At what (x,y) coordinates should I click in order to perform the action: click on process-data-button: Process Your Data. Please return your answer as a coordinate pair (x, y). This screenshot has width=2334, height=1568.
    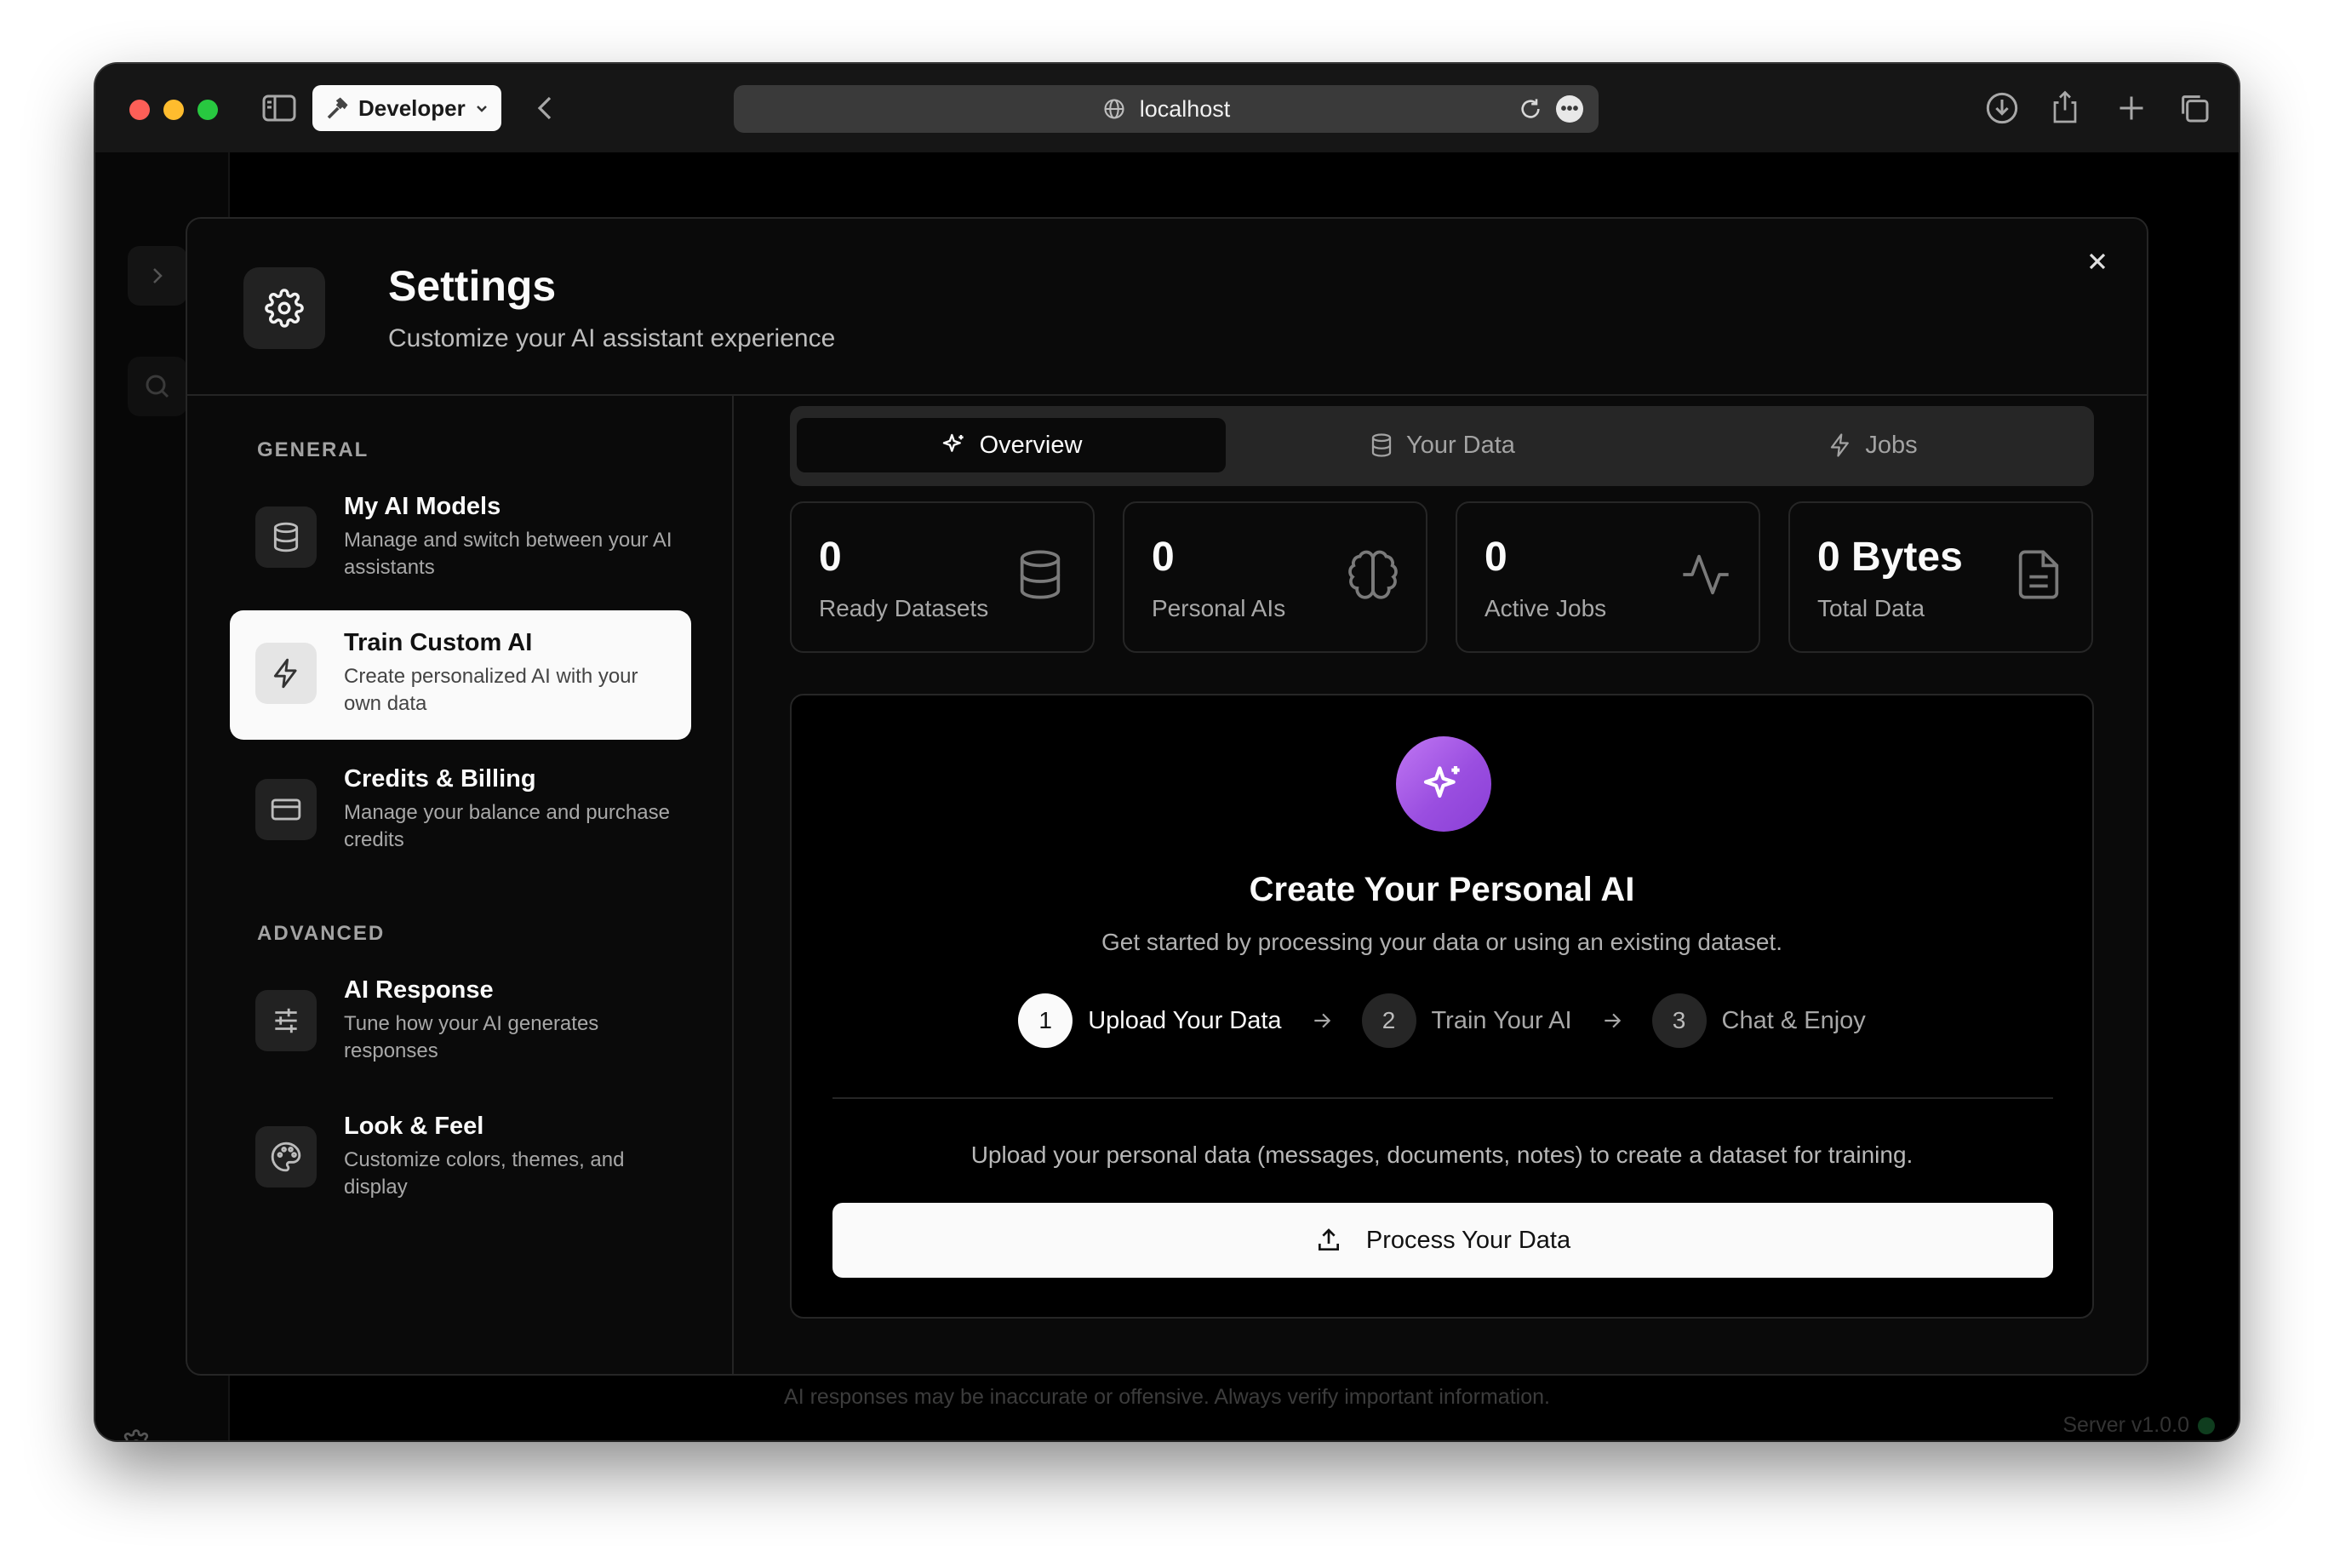
    Looking at the image, I should click on (1442, 1241).